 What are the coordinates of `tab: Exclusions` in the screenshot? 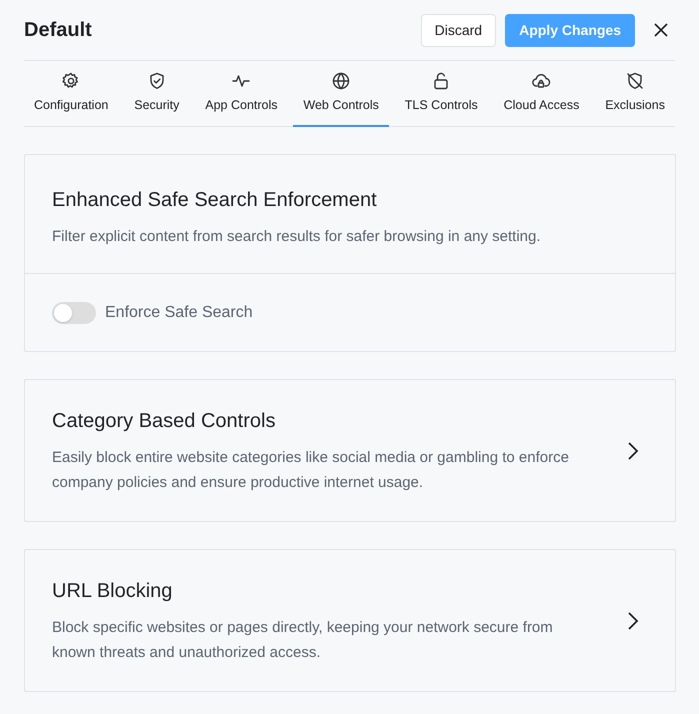 It's located at (635, 94).